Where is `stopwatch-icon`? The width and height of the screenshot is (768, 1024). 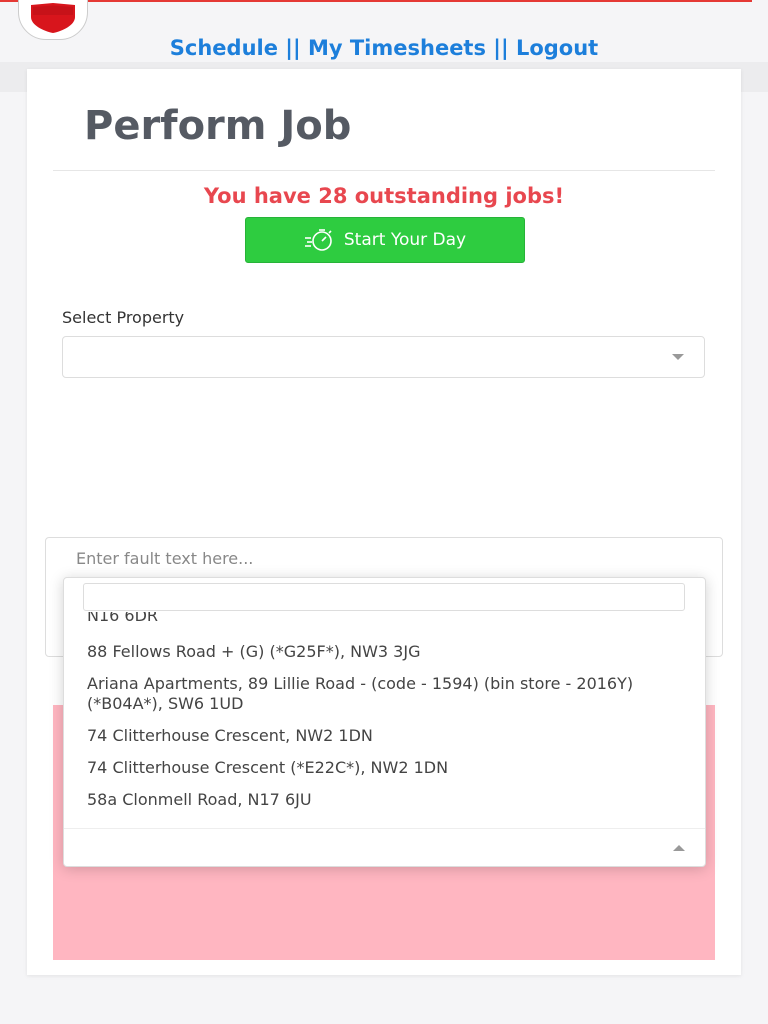 stopwatch-icon is located at coordinates (318, 240).